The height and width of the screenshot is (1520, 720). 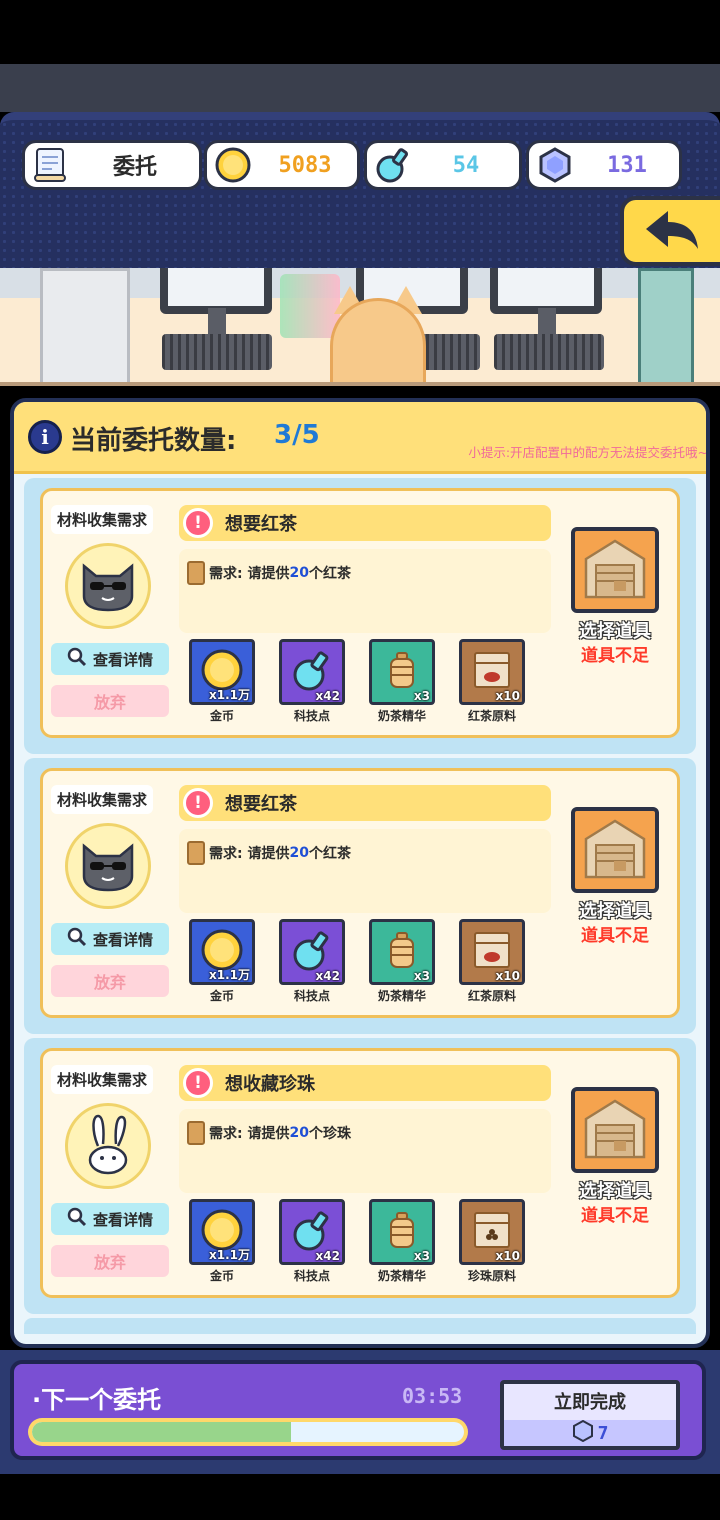 I want to click on reward-box: x3, so click(x=402, y=1232).